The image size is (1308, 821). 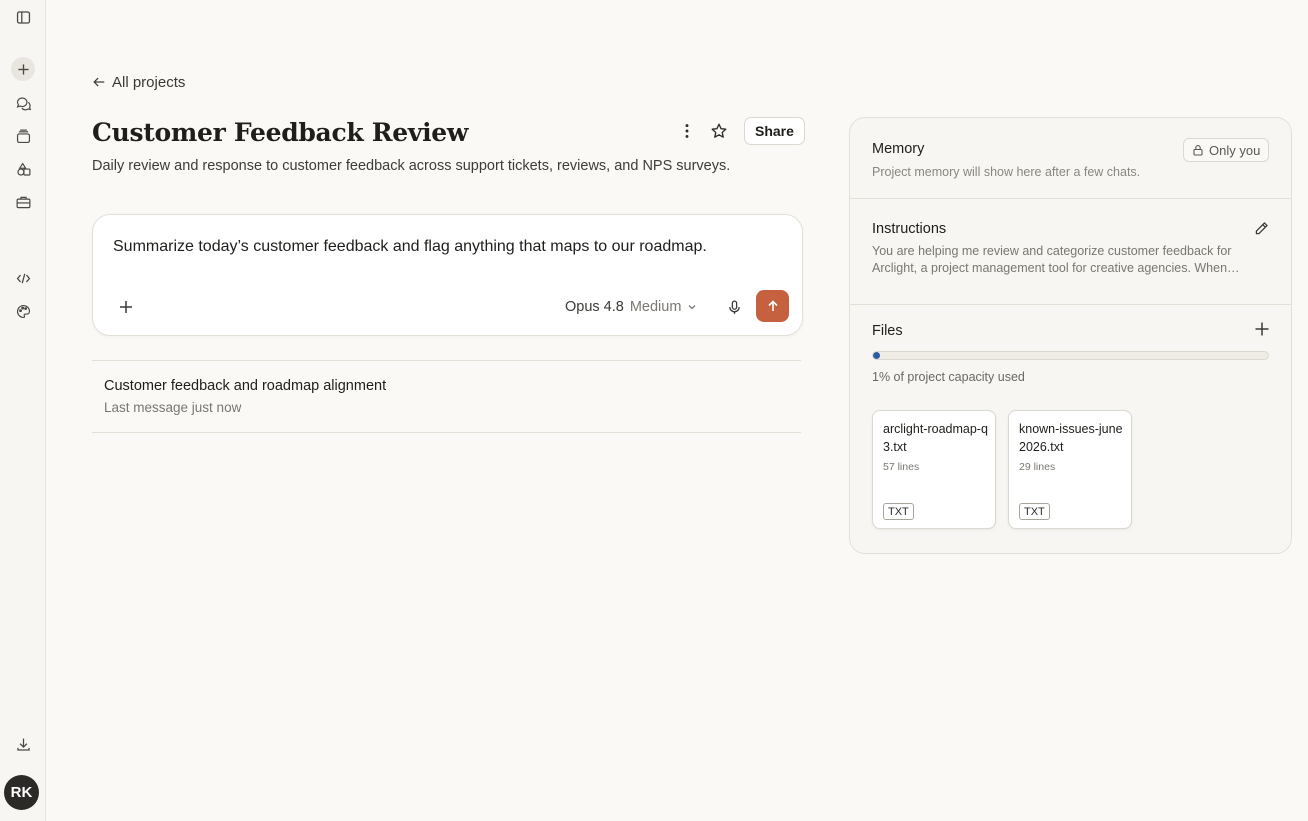 I want to click on code-icon, so click(x=23, y=278).